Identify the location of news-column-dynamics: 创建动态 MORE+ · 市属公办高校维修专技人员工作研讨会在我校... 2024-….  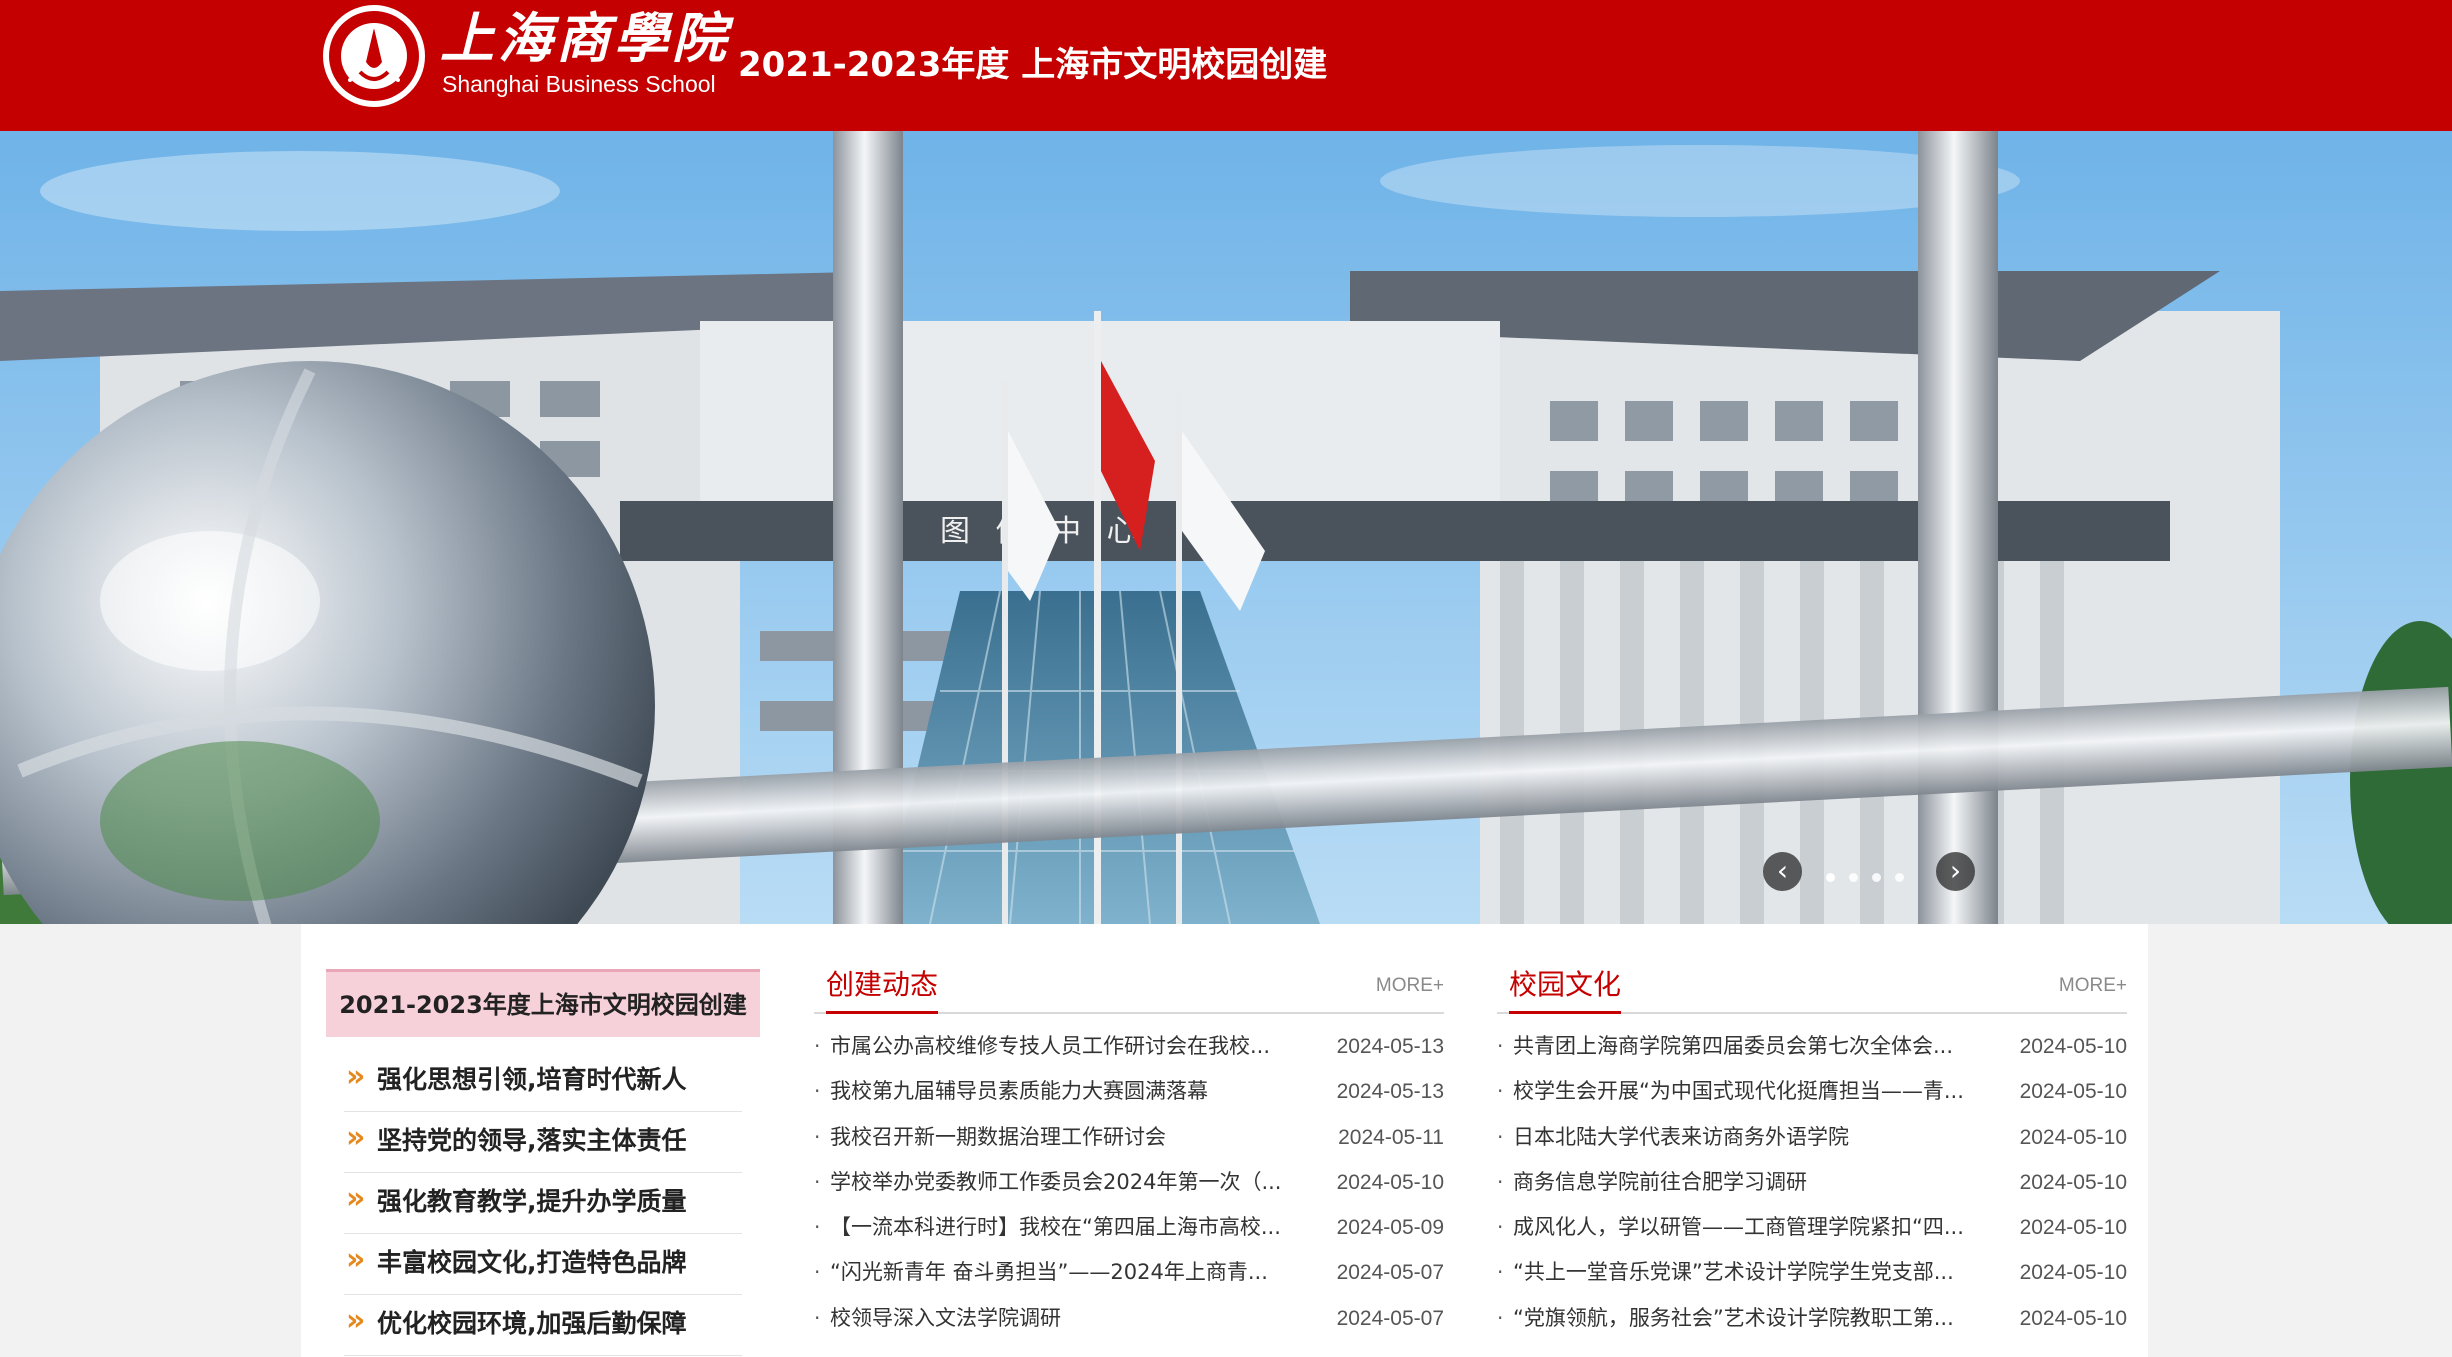
(1129, 1152).